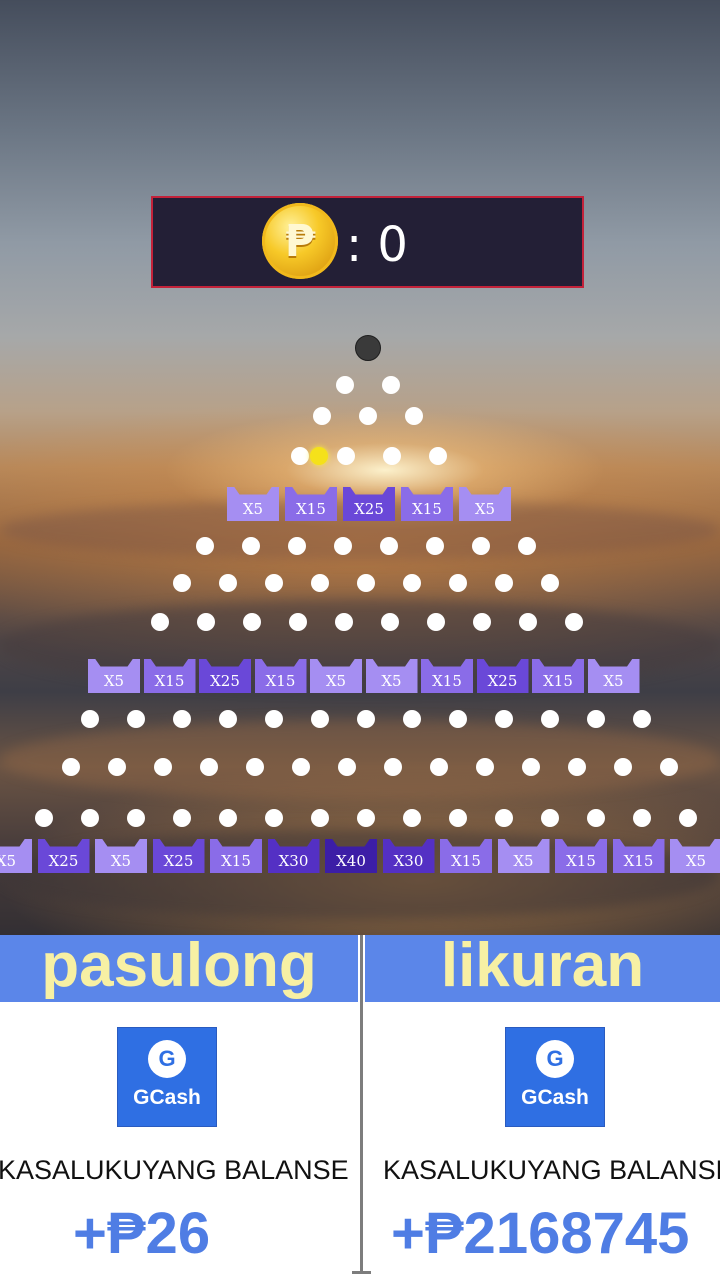  I want to click on active-peg, so click(319, 456).